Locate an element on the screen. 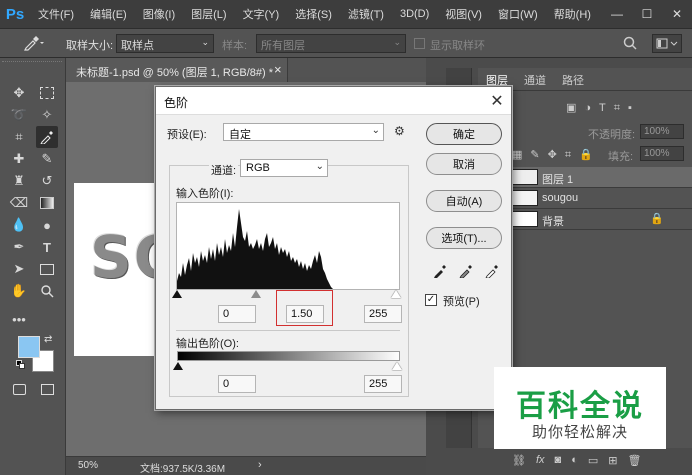 The height and width of the screenshot is (475, 692). layer-thumbnail is located at coordinates (524, 177).